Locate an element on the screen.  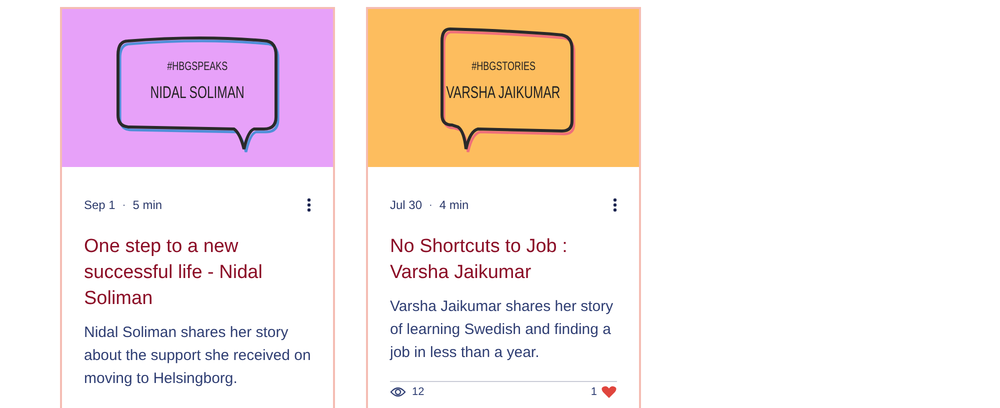
post-title: No Shortcuts to Job : Varsha Jaikumar is located at coordinates (503, 260).